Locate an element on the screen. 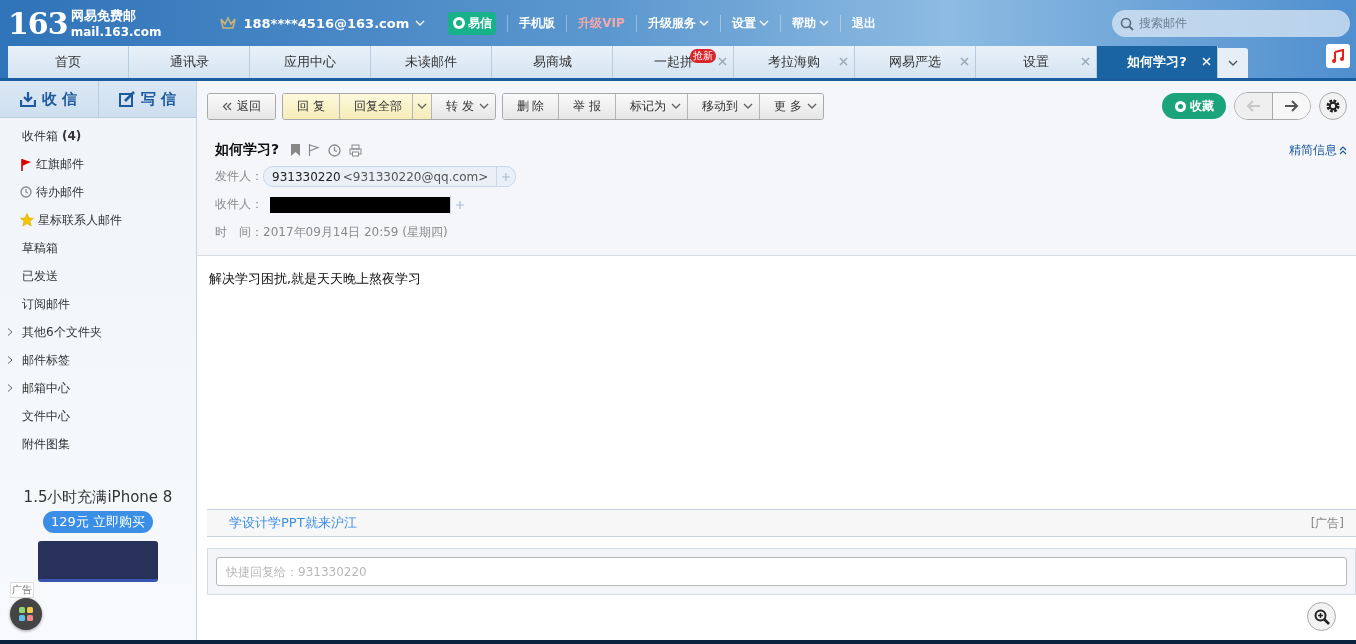 This screenshot has width=1356, height=644. folder-item: 收件箱 (4) is located at coordinates (98, 136).